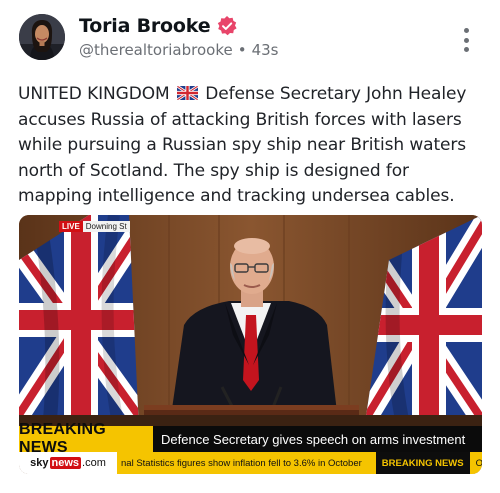 Image resolution: width=500 pixels, height=493 pixels. I want to click on uk-flag-icon, so click(187, 91).